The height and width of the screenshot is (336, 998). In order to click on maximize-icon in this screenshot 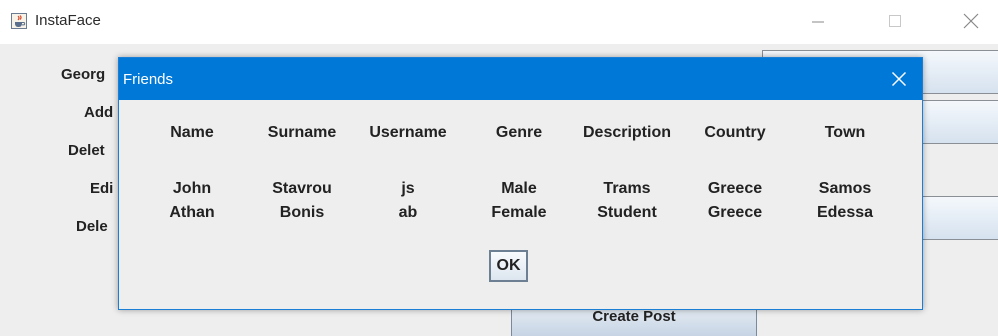, I will do `click(895, 21)`.